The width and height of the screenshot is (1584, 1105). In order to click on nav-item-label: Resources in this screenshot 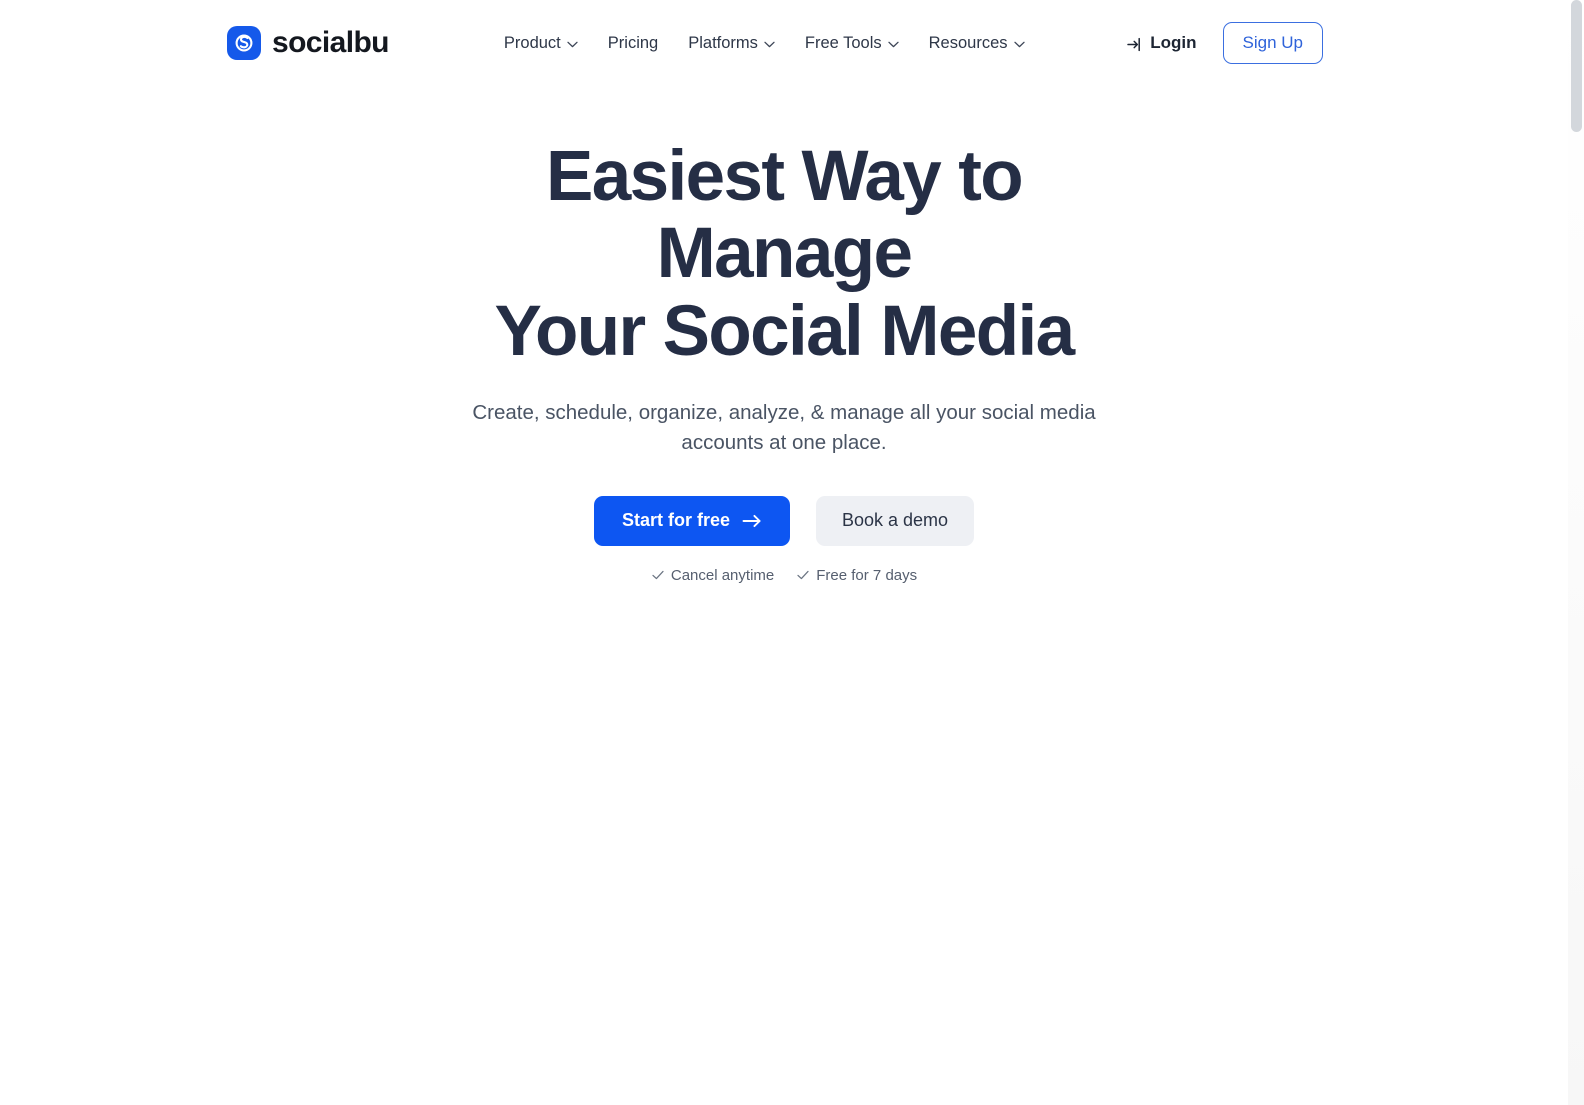, I will do `click(968, 42)`.